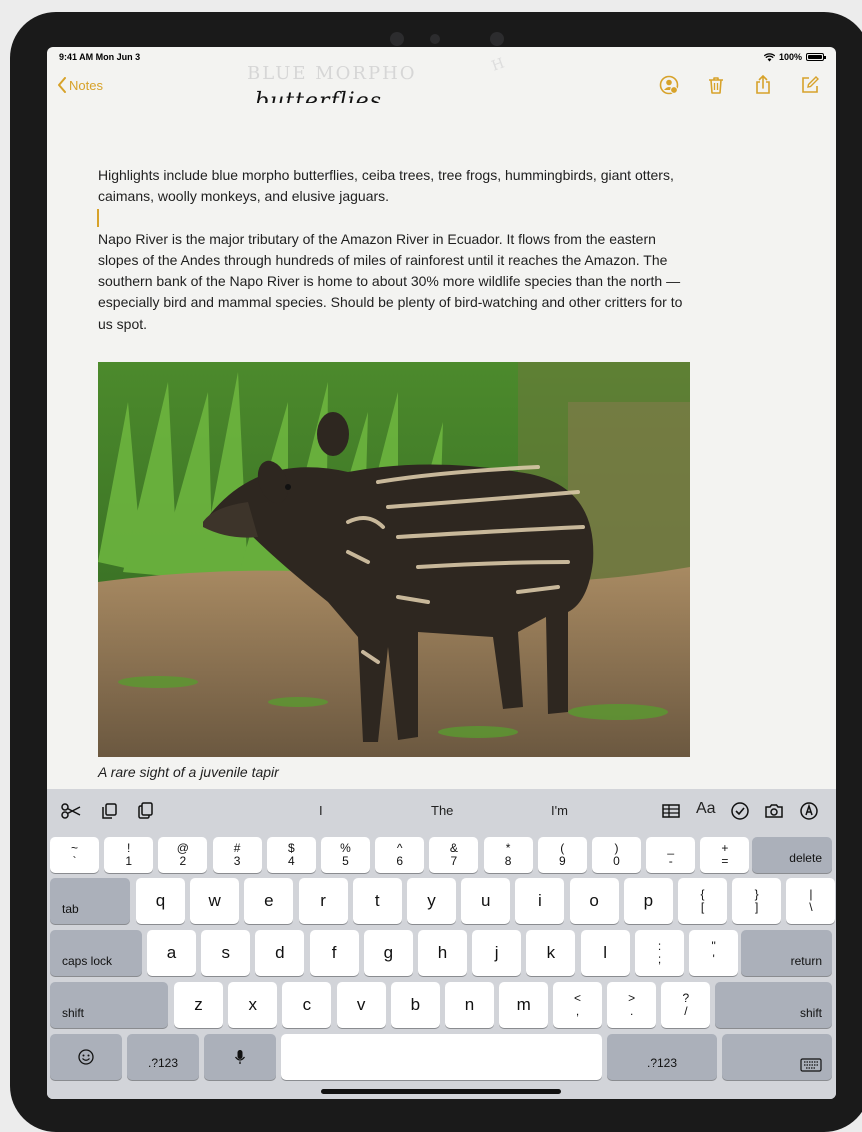  What do you see at coordinates (740, 811) in the screenshot?
I see `checklist-icon` at bounding box center [740, 811].